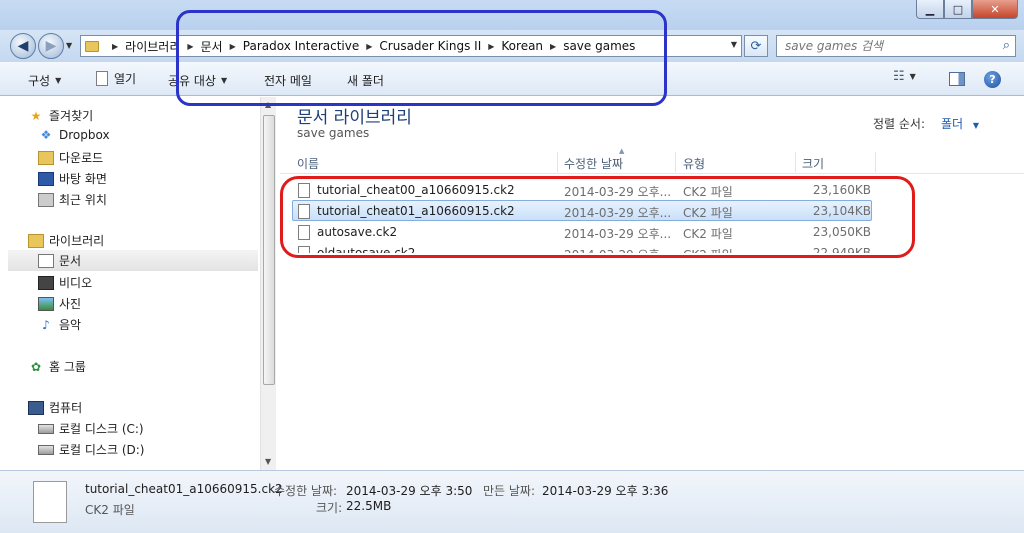  I want to click on scroll-down-icon: ▼, so click(268, 461).